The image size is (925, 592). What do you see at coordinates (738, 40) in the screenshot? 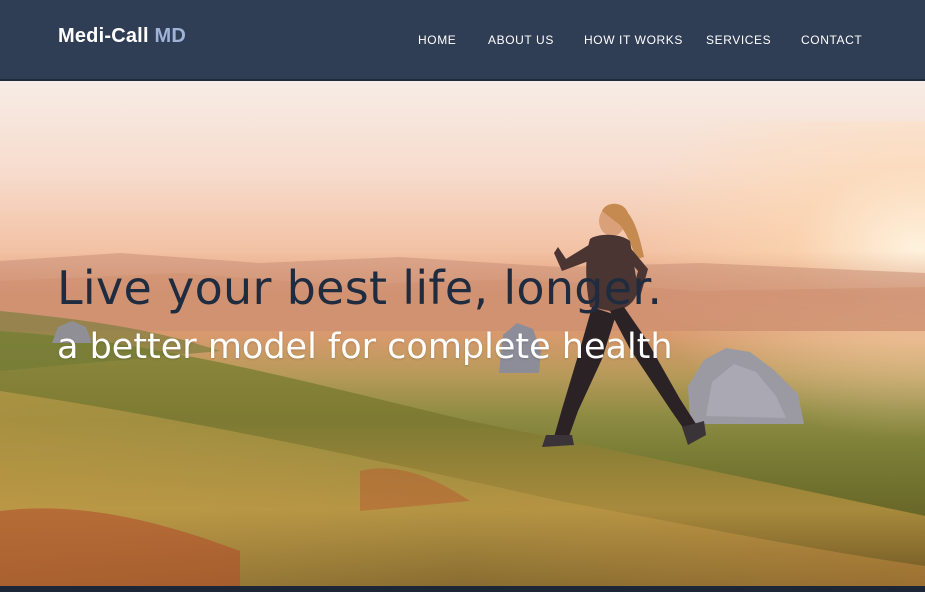
I see `nav-services: SERVICES` at bounding box center [738, 40].